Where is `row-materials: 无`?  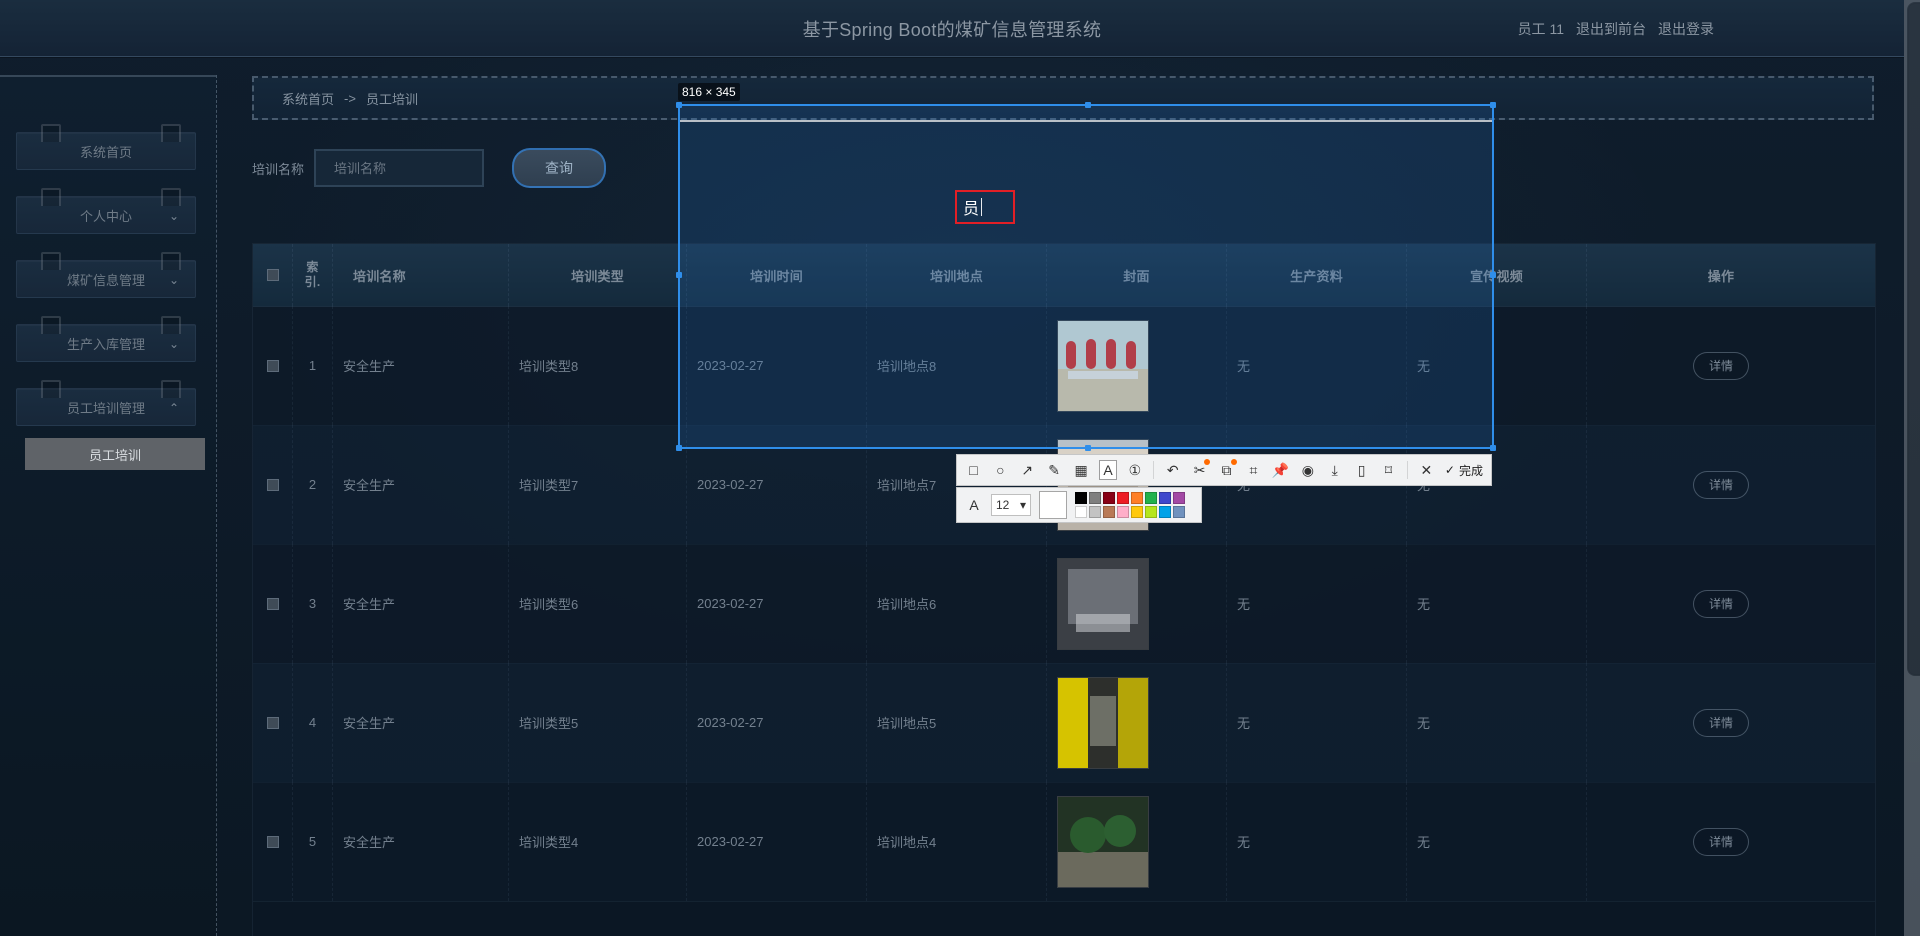 row-materials: 无 is located at coordinates (1317, 841).